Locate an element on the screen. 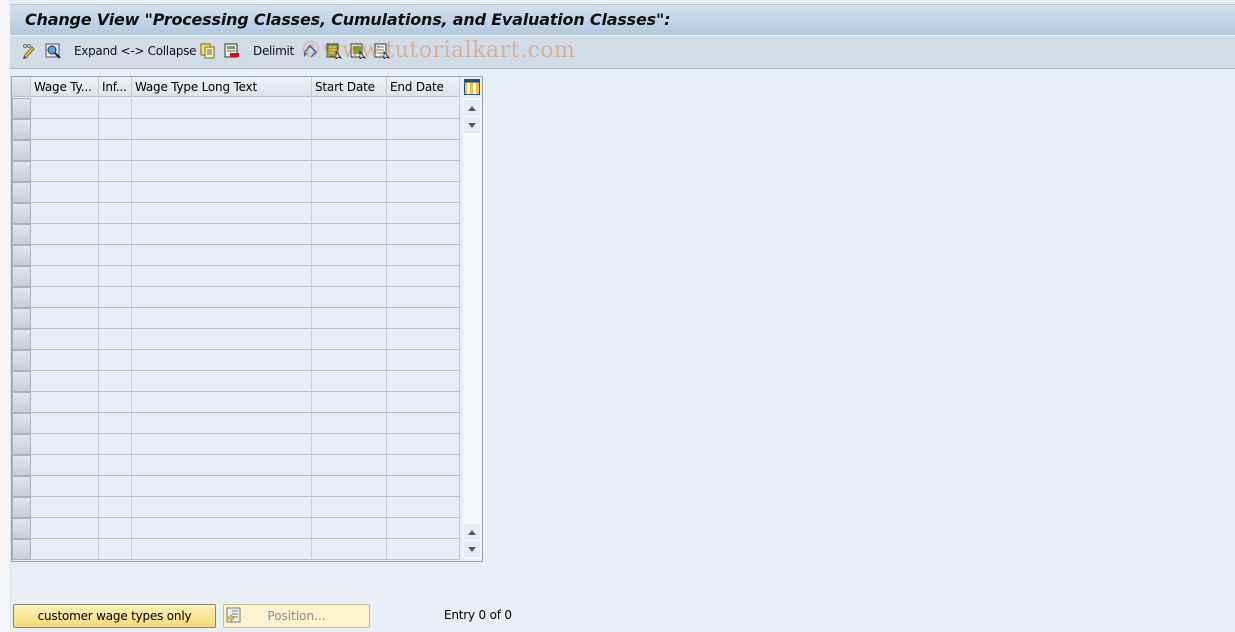 This screenshot has height=632, width=1235. delete-button is located at coordinates (232, 51).